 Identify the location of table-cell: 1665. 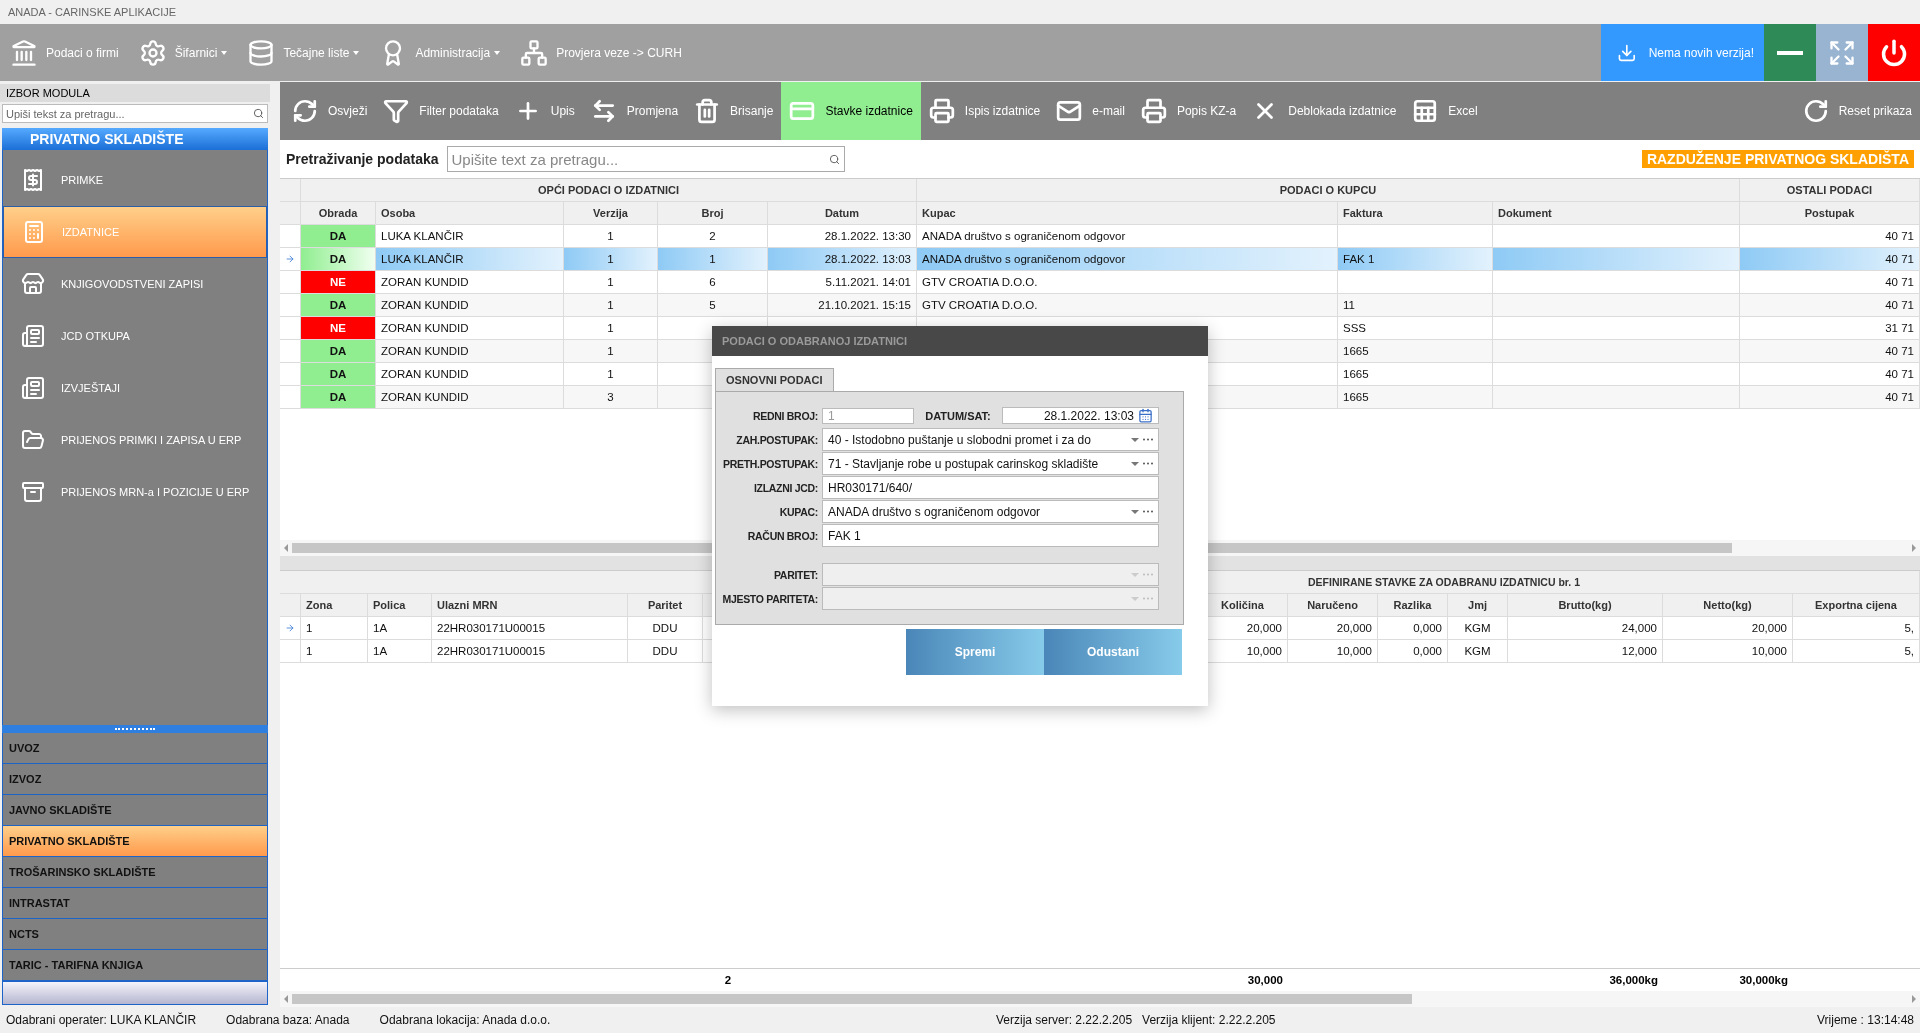
(1415, 374).